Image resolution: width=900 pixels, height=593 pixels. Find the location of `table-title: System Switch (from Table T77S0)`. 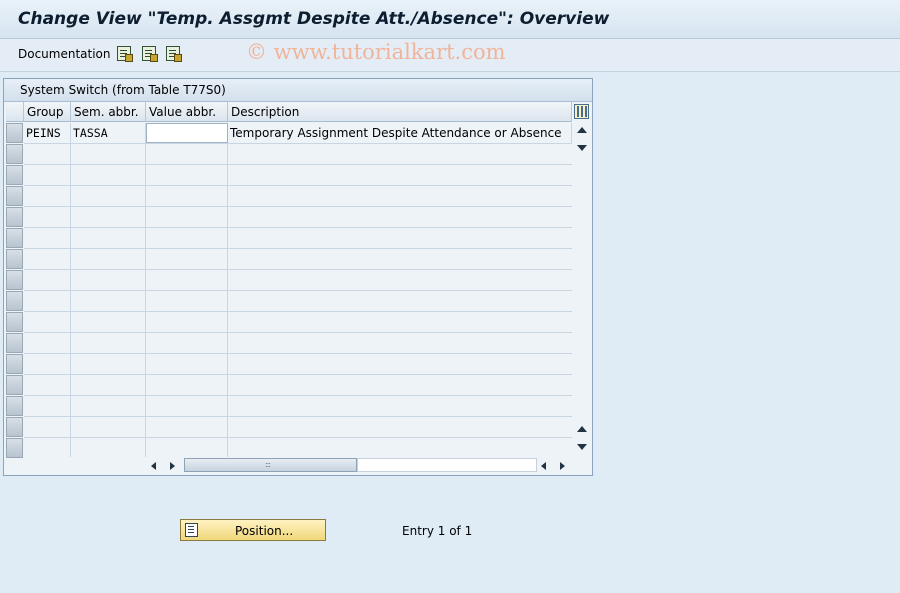

table-title: System Switch (from Table T77S0) is located at coordinates (123, 90).